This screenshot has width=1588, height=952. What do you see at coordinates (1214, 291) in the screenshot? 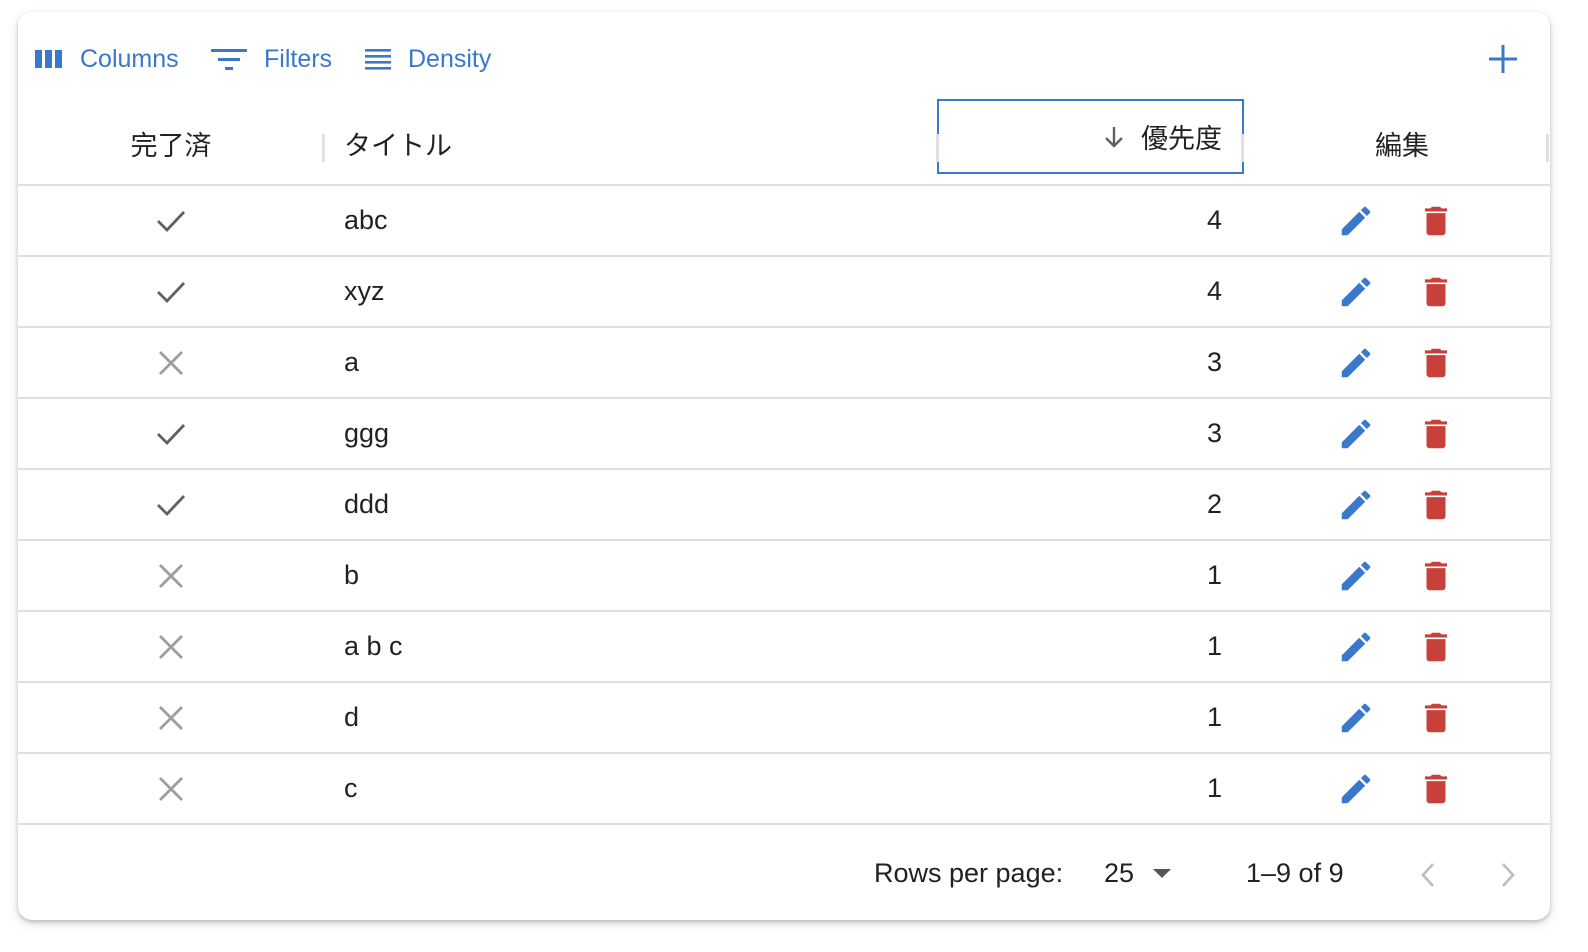
I see `priority-cell: 4` at bounding box center [1214, 291].